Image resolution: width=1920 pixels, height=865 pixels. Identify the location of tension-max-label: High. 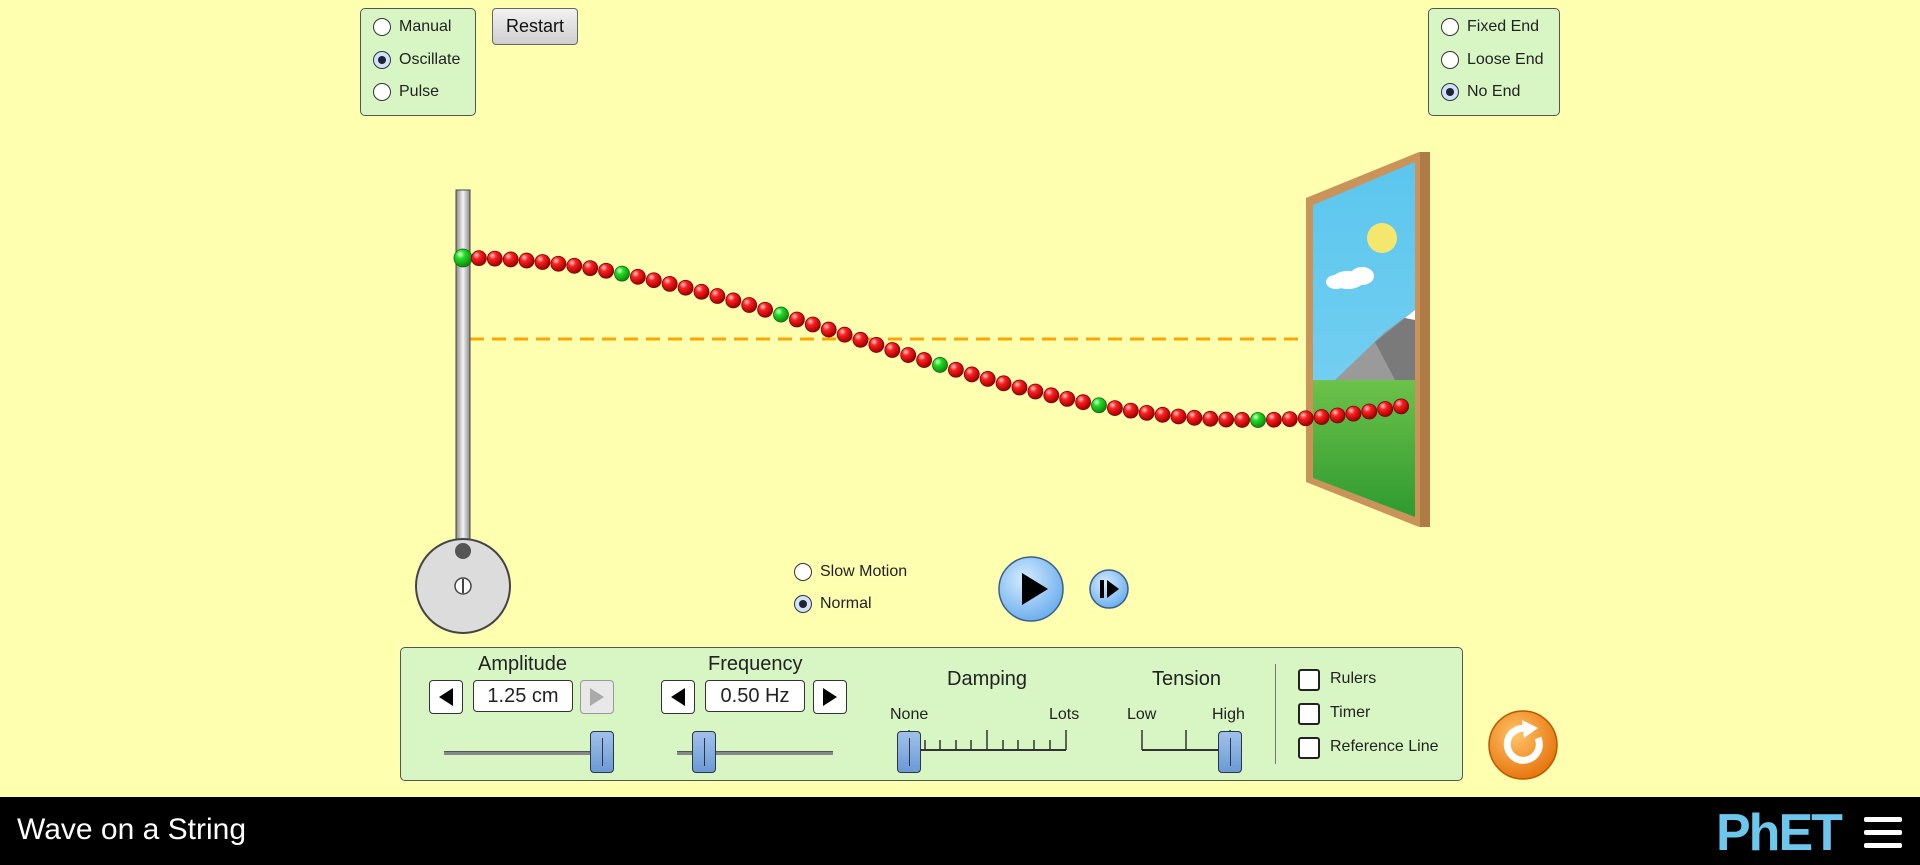
(1228, 714).